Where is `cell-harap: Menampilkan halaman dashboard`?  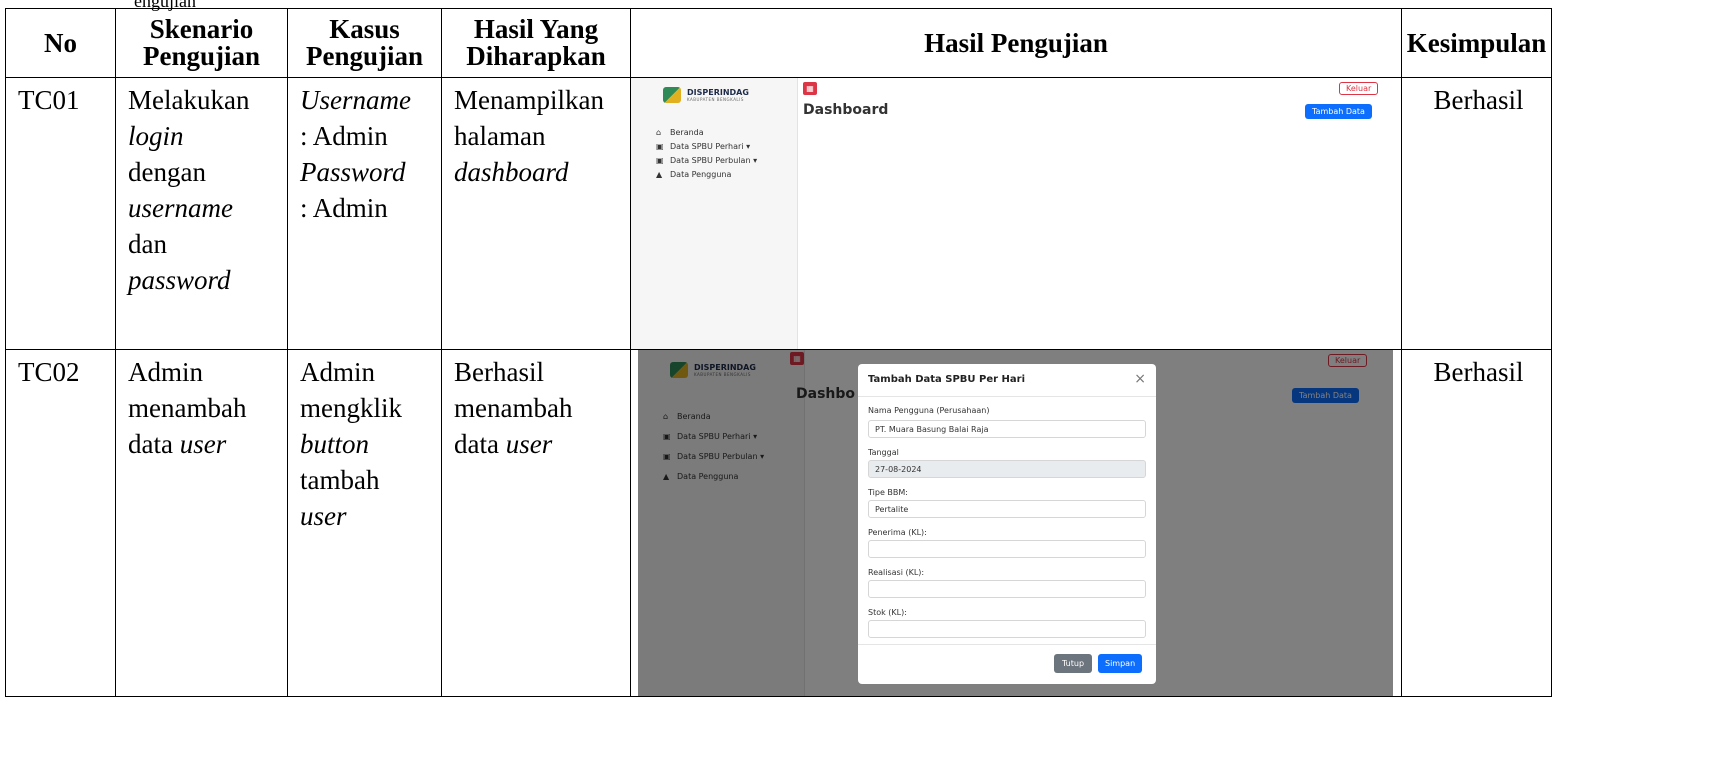 cell-harap: Menampilkan halaman dashboard is located at coordinates (536, 213).